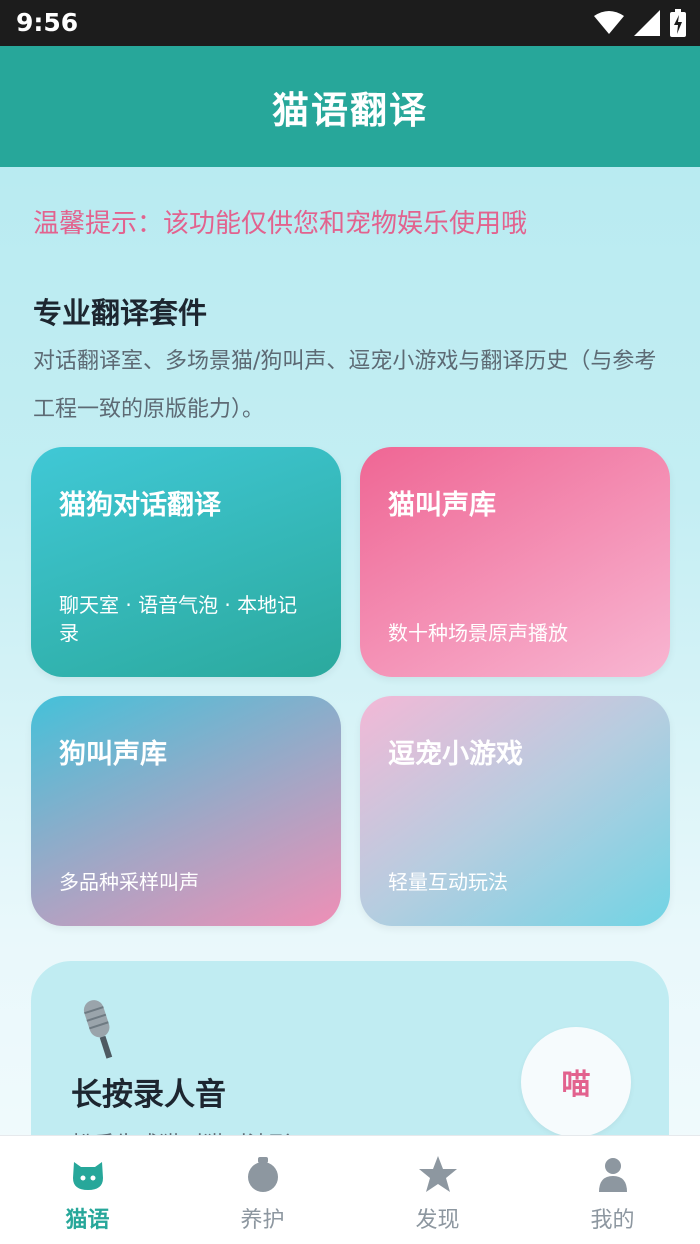  I want to click on card-title: 逗宠小游戏, so click(455, 754).